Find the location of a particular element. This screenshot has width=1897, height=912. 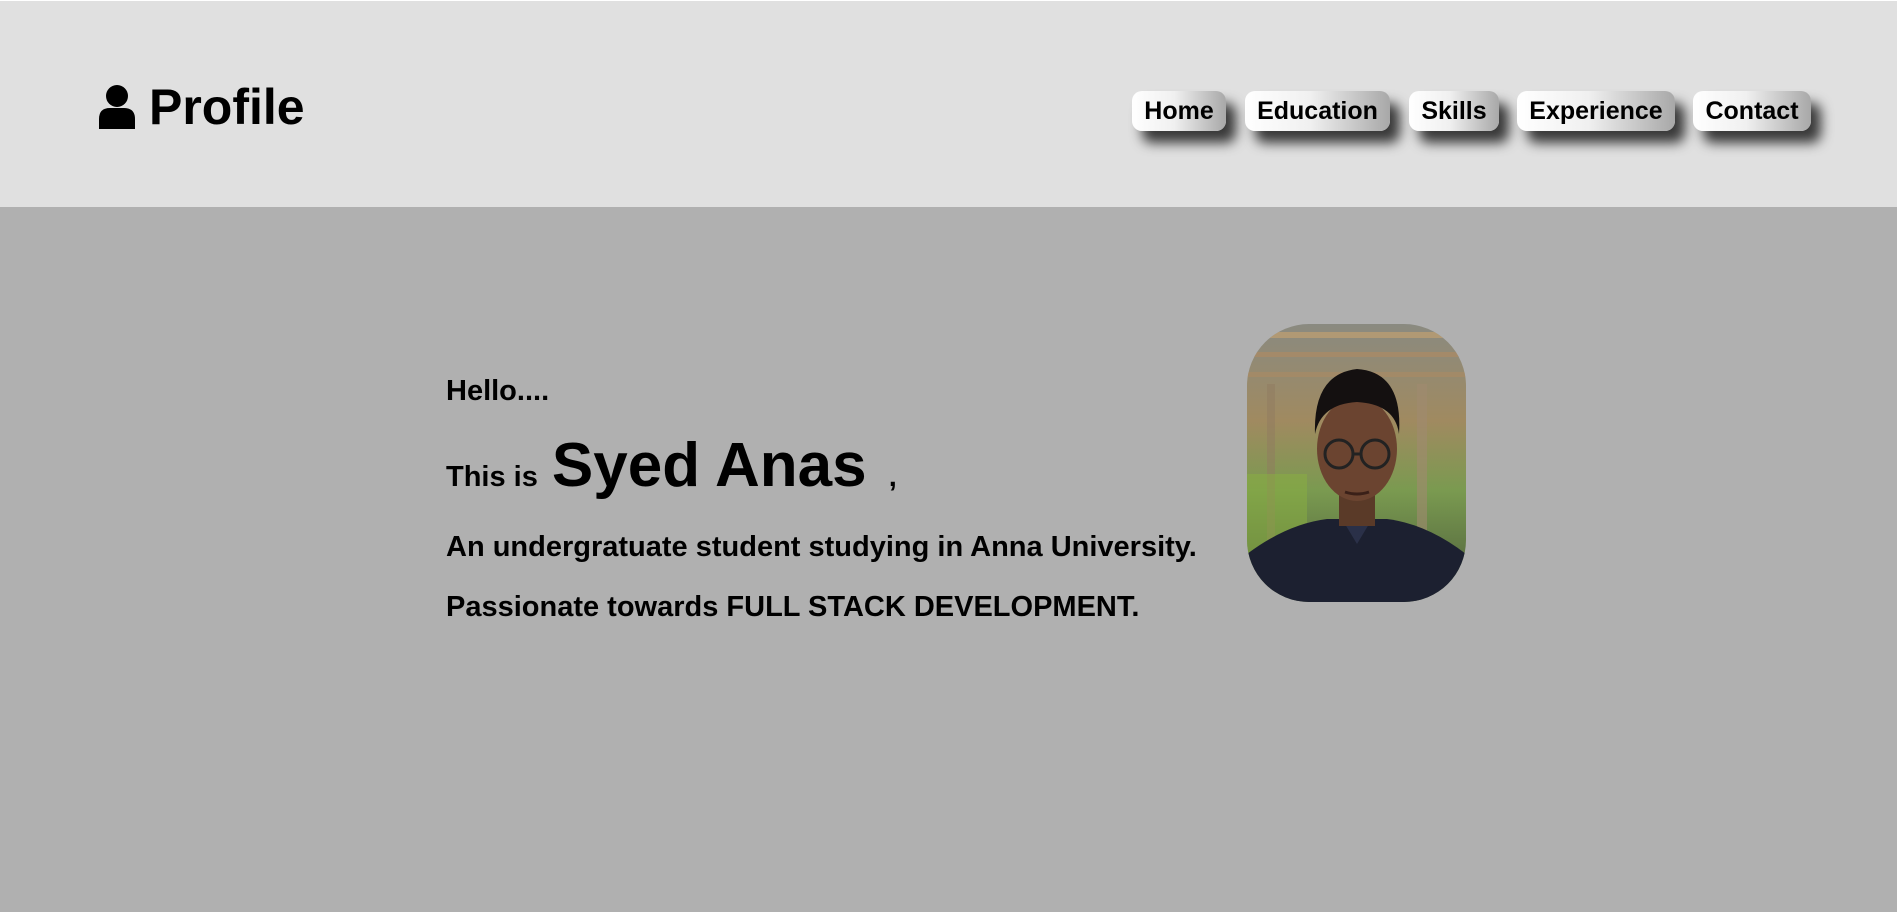

intro-prefix: This is is located at coordinates (492, 477).